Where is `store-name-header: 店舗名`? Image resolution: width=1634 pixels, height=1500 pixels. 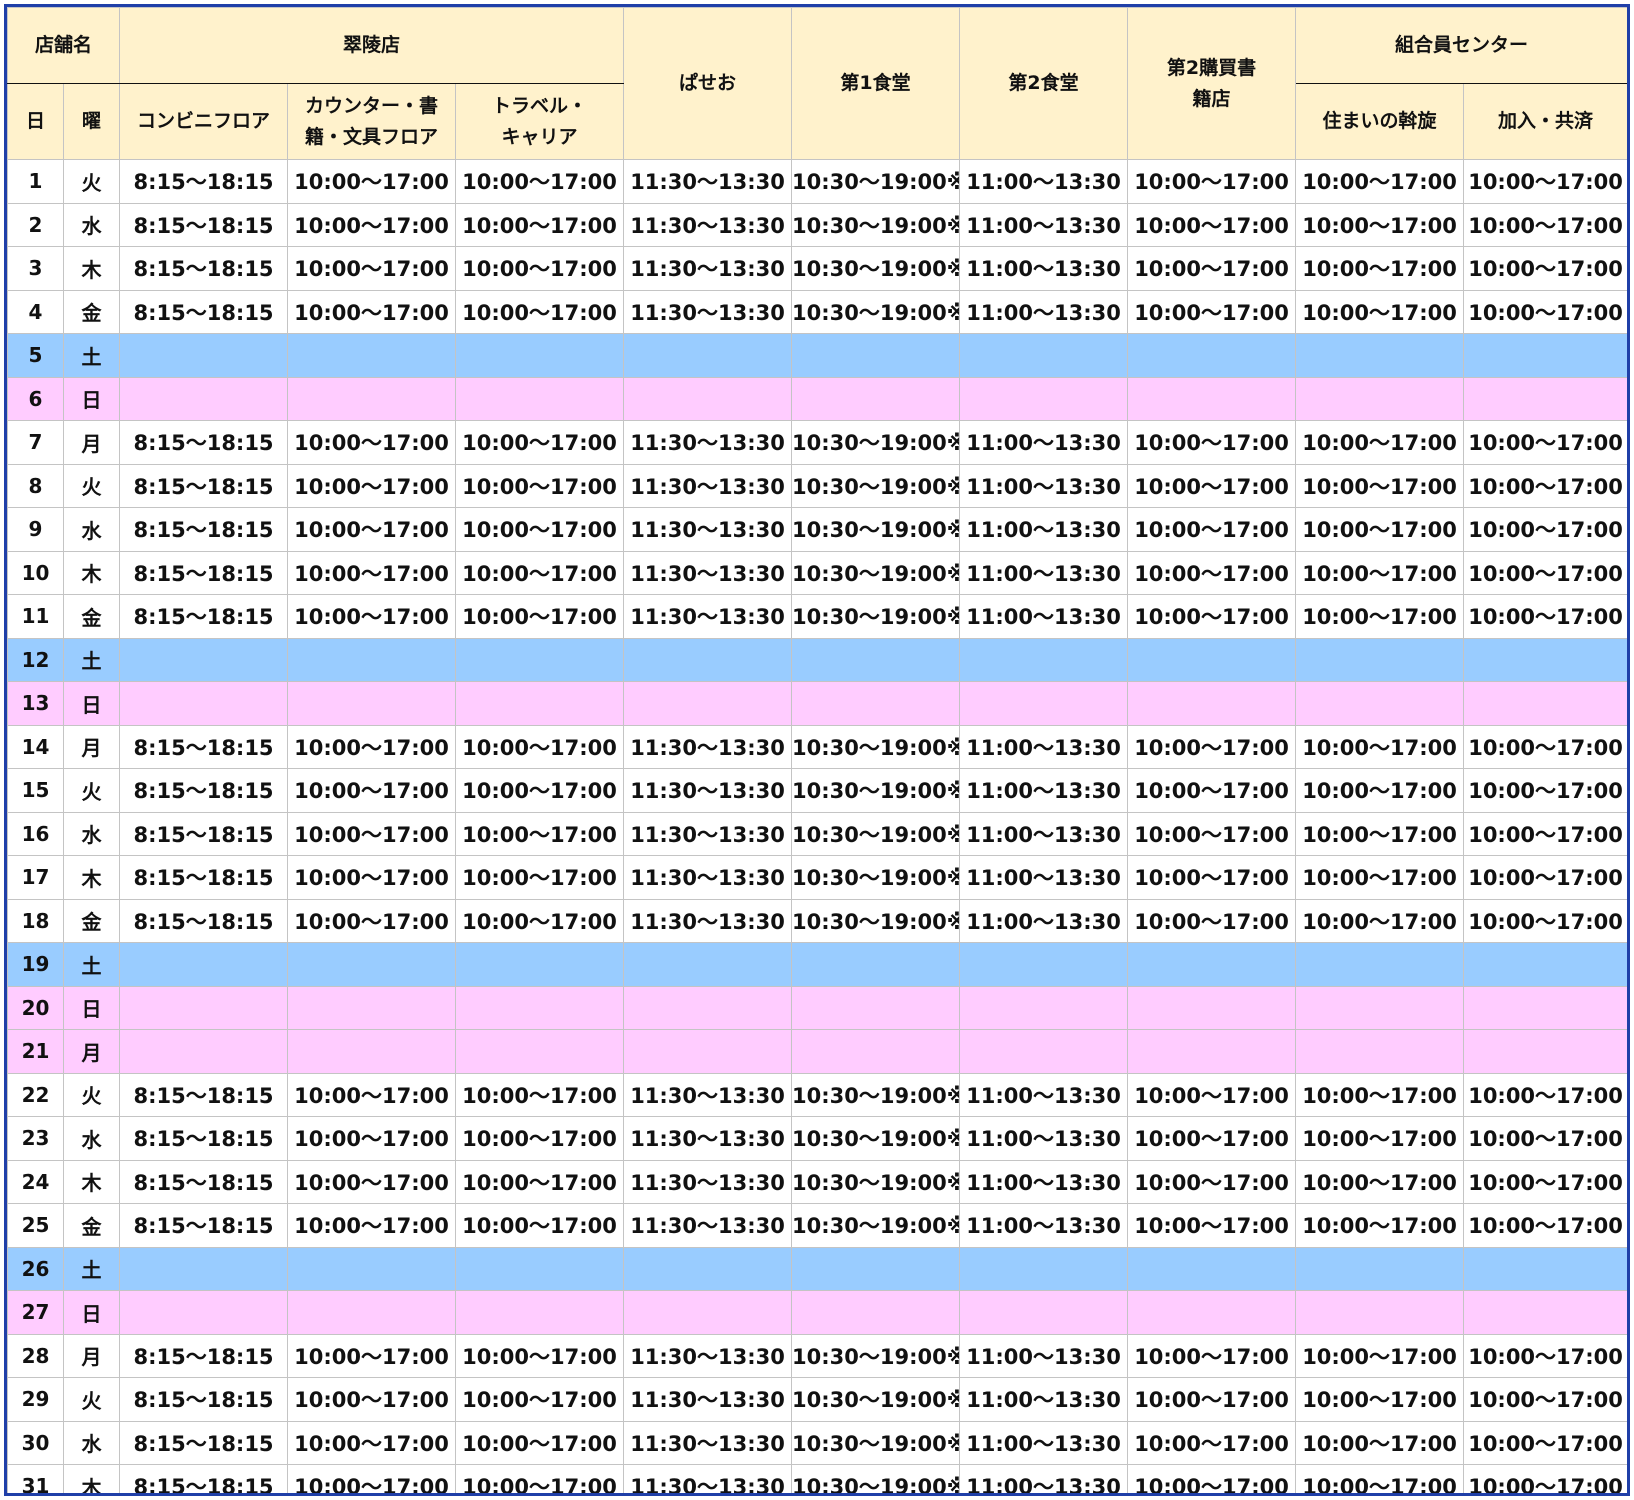 store-name-header: 店舗名 is located at coordinates (64, 45).